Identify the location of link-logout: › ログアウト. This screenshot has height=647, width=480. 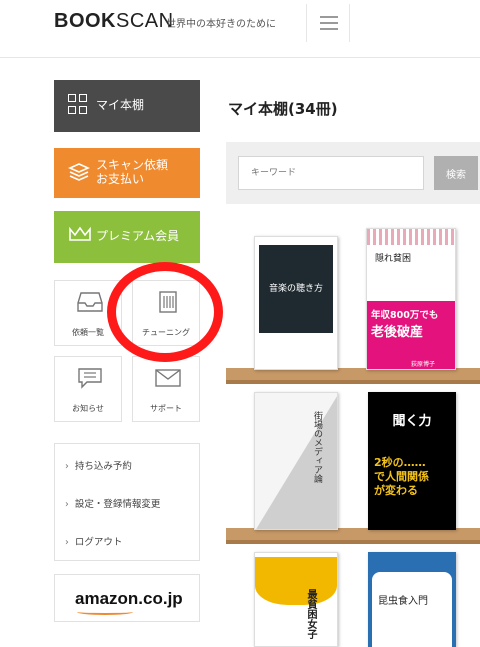
(93, 541).